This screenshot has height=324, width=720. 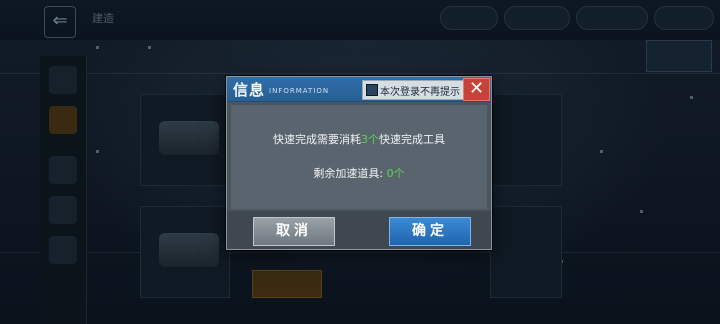 I want to click on dialog-footer: 取消 确定, so click(x=359, y=230).